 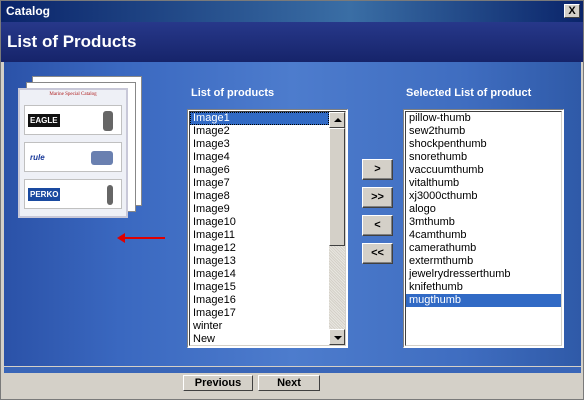 What do you see at coordinates (108, 121) in the screenshot?
I see `gps-device-icon` at bounding box center [108, 121].